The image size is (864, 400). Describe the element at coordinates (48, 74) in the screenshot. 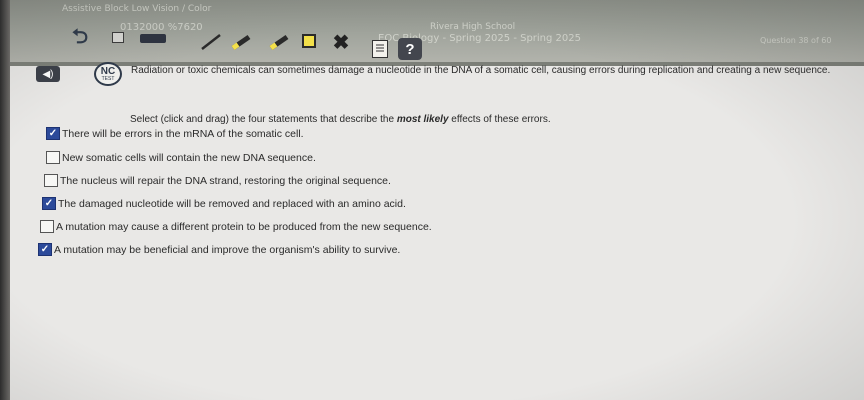

I see `speaker-icon: ◀)` at that location.